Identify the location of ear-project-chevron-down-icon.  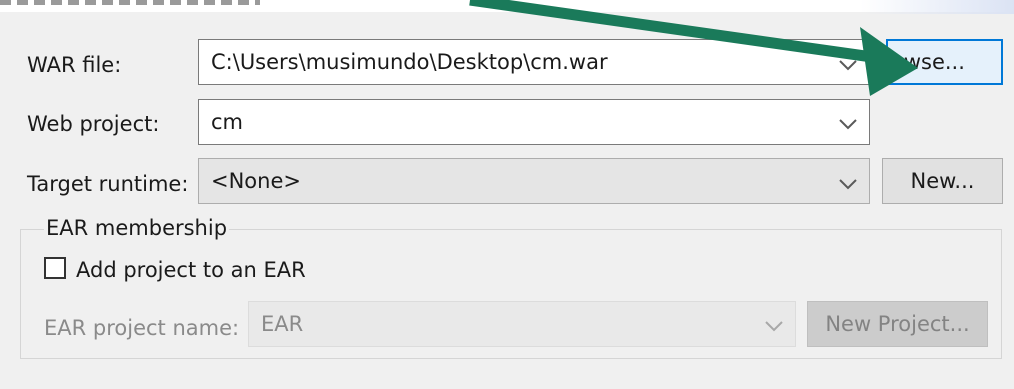
(774, 326).